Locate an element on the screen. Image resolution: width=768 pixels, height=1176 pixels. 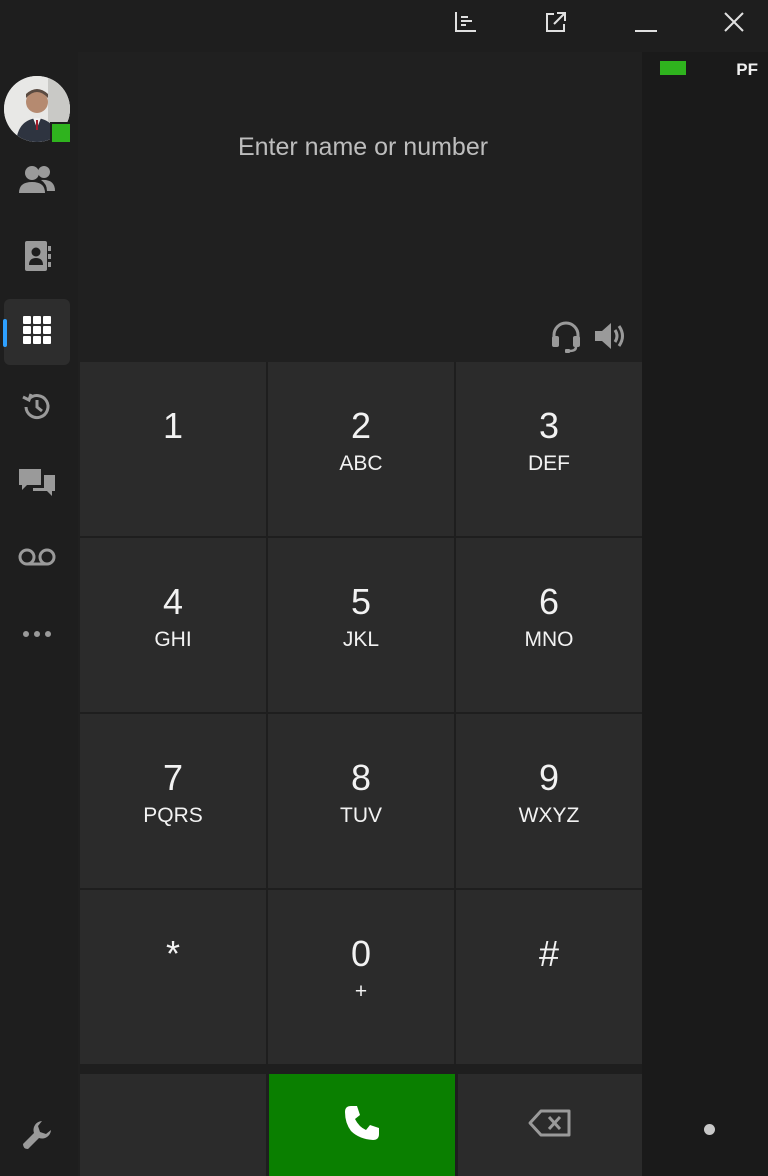
settings-button is located at coordinates (37, 1137).